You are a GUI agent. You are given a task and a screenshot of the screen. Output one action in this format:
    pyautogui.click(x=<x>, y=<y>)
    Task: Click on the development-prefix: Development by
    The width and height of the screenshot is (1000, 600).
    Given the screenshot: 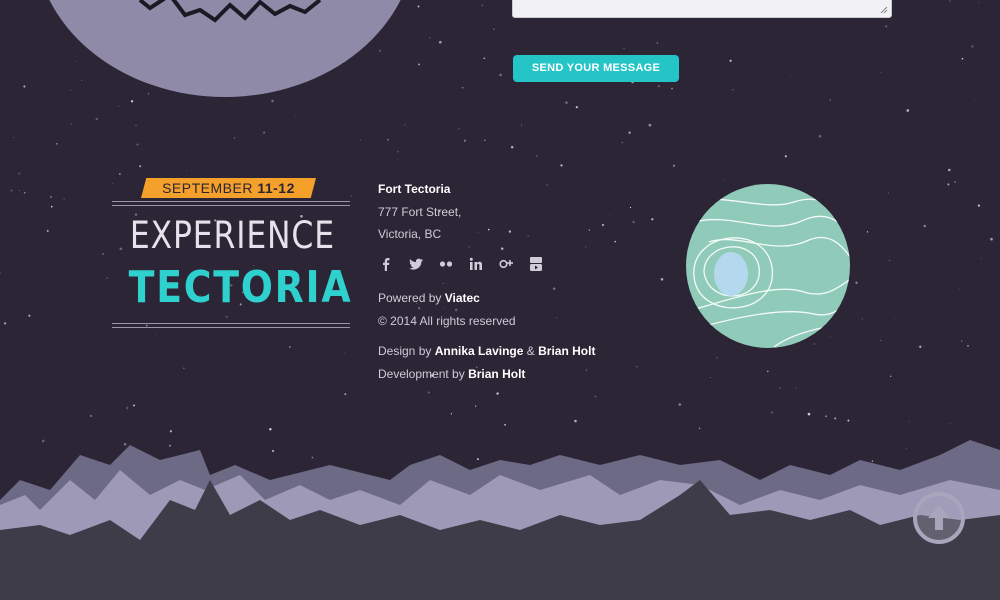 What is the action you would take?
    pyautogui.click(x=421, y=374)
    